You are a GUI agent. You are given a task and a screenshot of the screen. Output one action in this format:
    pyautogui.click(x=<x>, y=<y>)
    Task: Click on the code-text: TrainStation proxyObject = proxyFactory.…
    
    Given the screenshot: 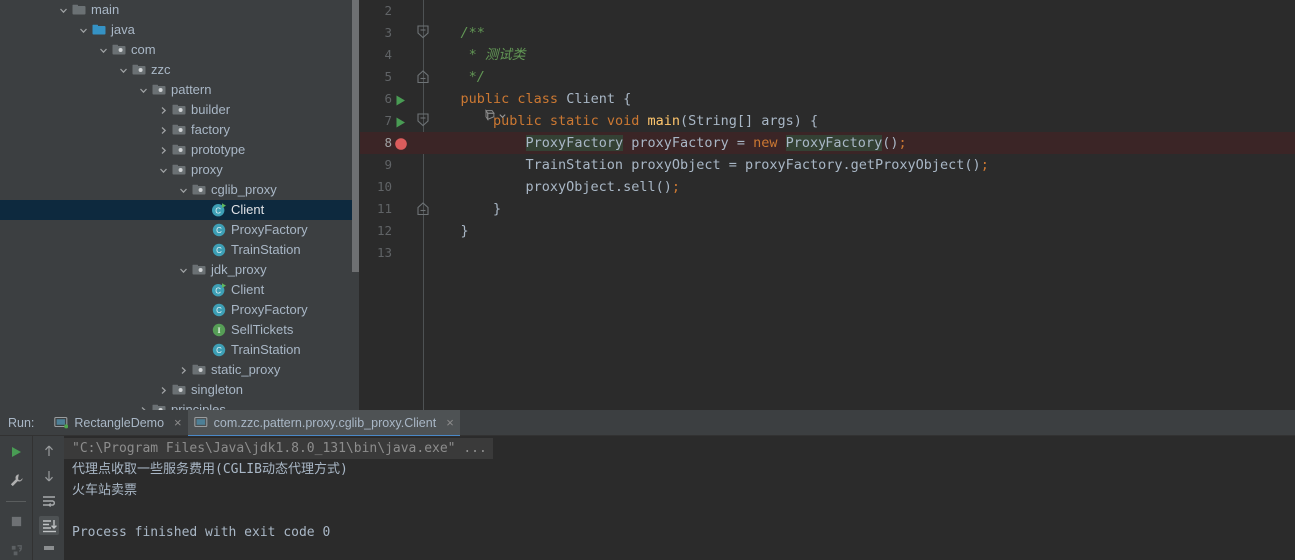 What is the action you would take?
    pyautogui.click(x=708, y=165)
    